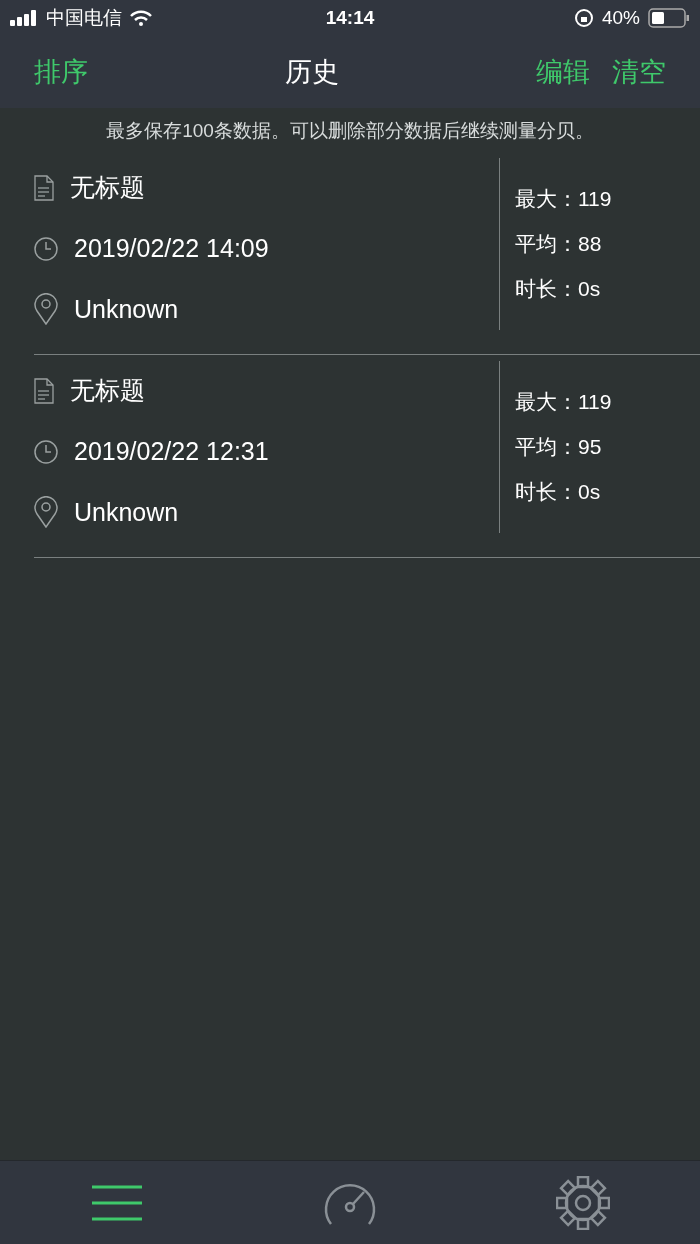 The image size is (700, 1244). What do you see at coordinates (61, 72) in the screenshot?
I see `sort-button: 排序` at bounding box center [61, 72].